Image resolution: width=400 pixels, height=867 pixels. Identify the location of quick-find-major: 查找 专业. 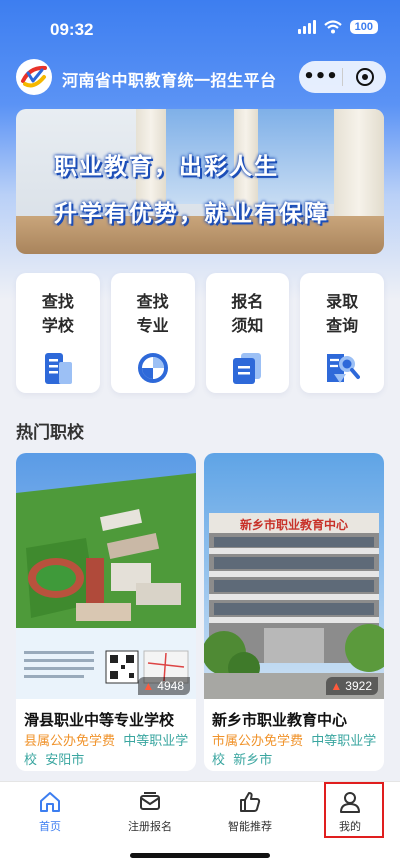
(152, 333).